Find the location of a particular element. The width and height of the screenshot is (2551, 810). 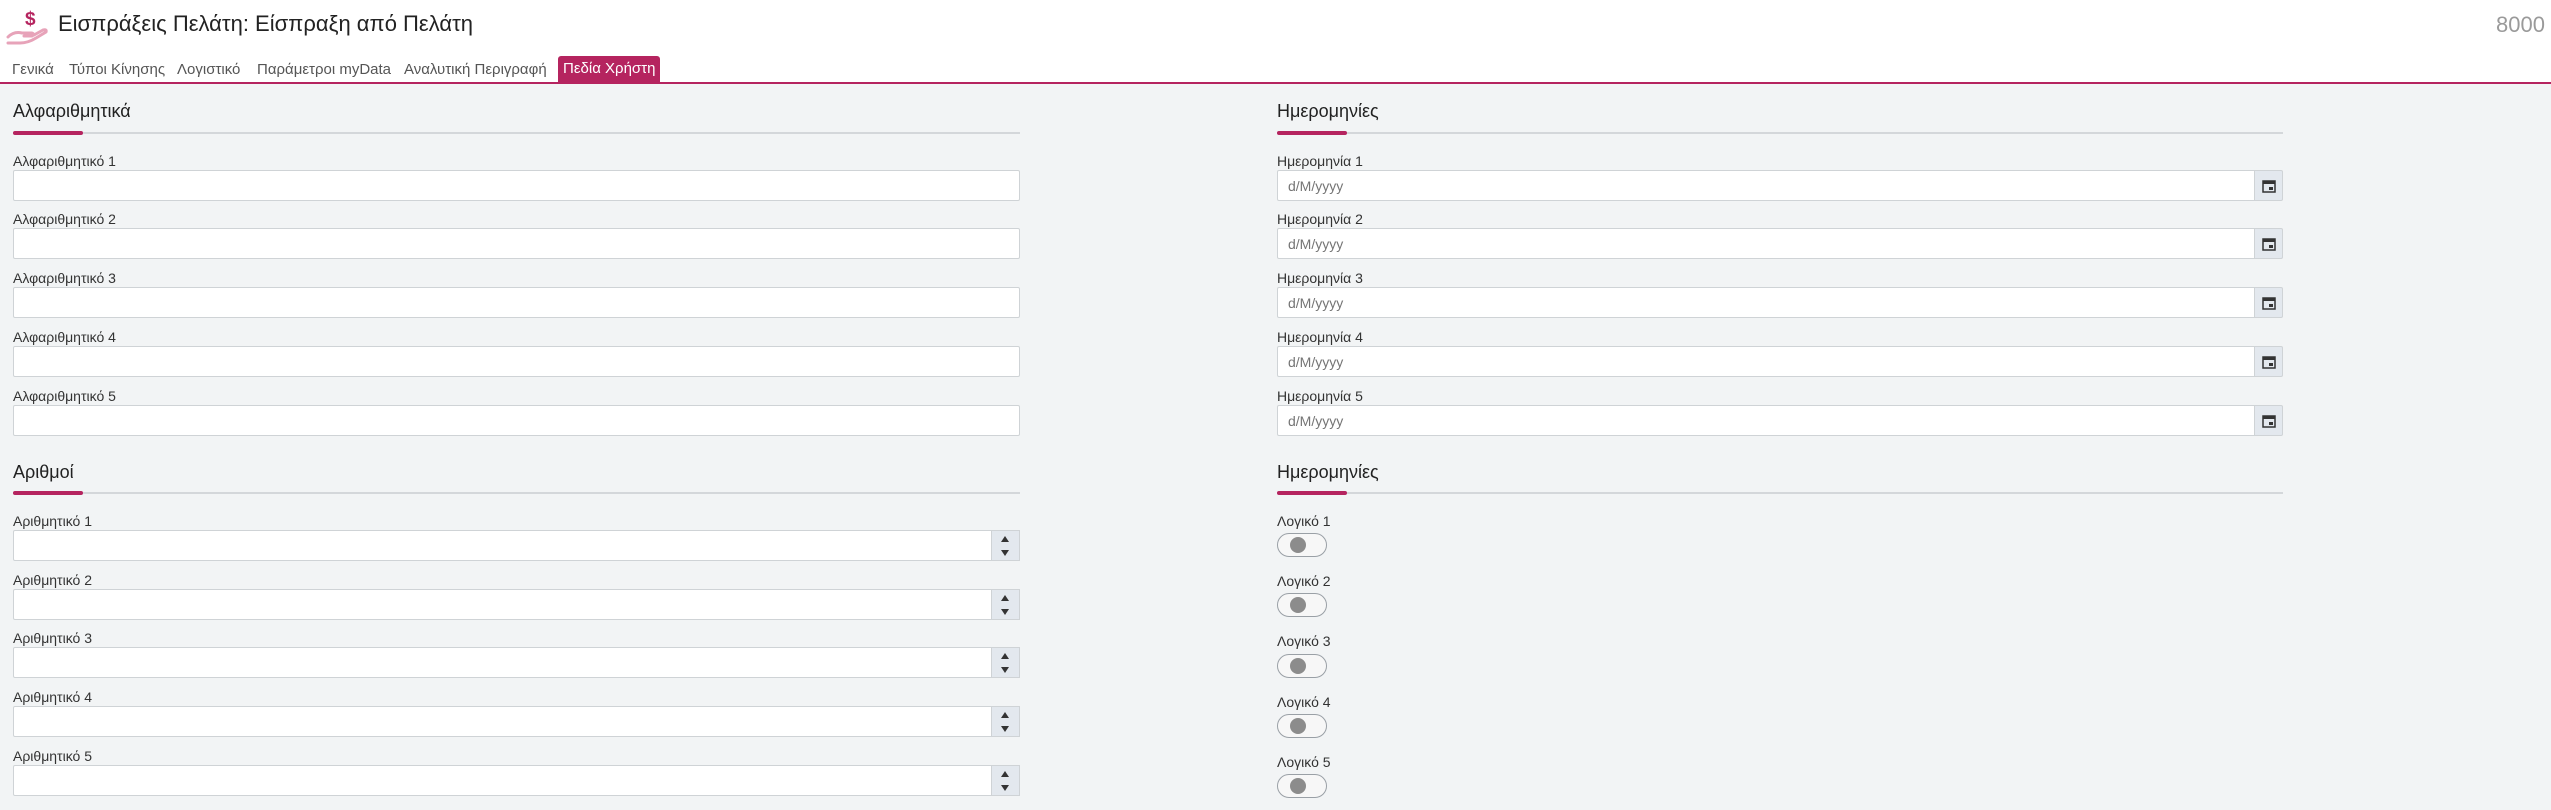

alphanumeric-1-label: Αλφαριθμητικό 1 is located at coordinates (64, 161).